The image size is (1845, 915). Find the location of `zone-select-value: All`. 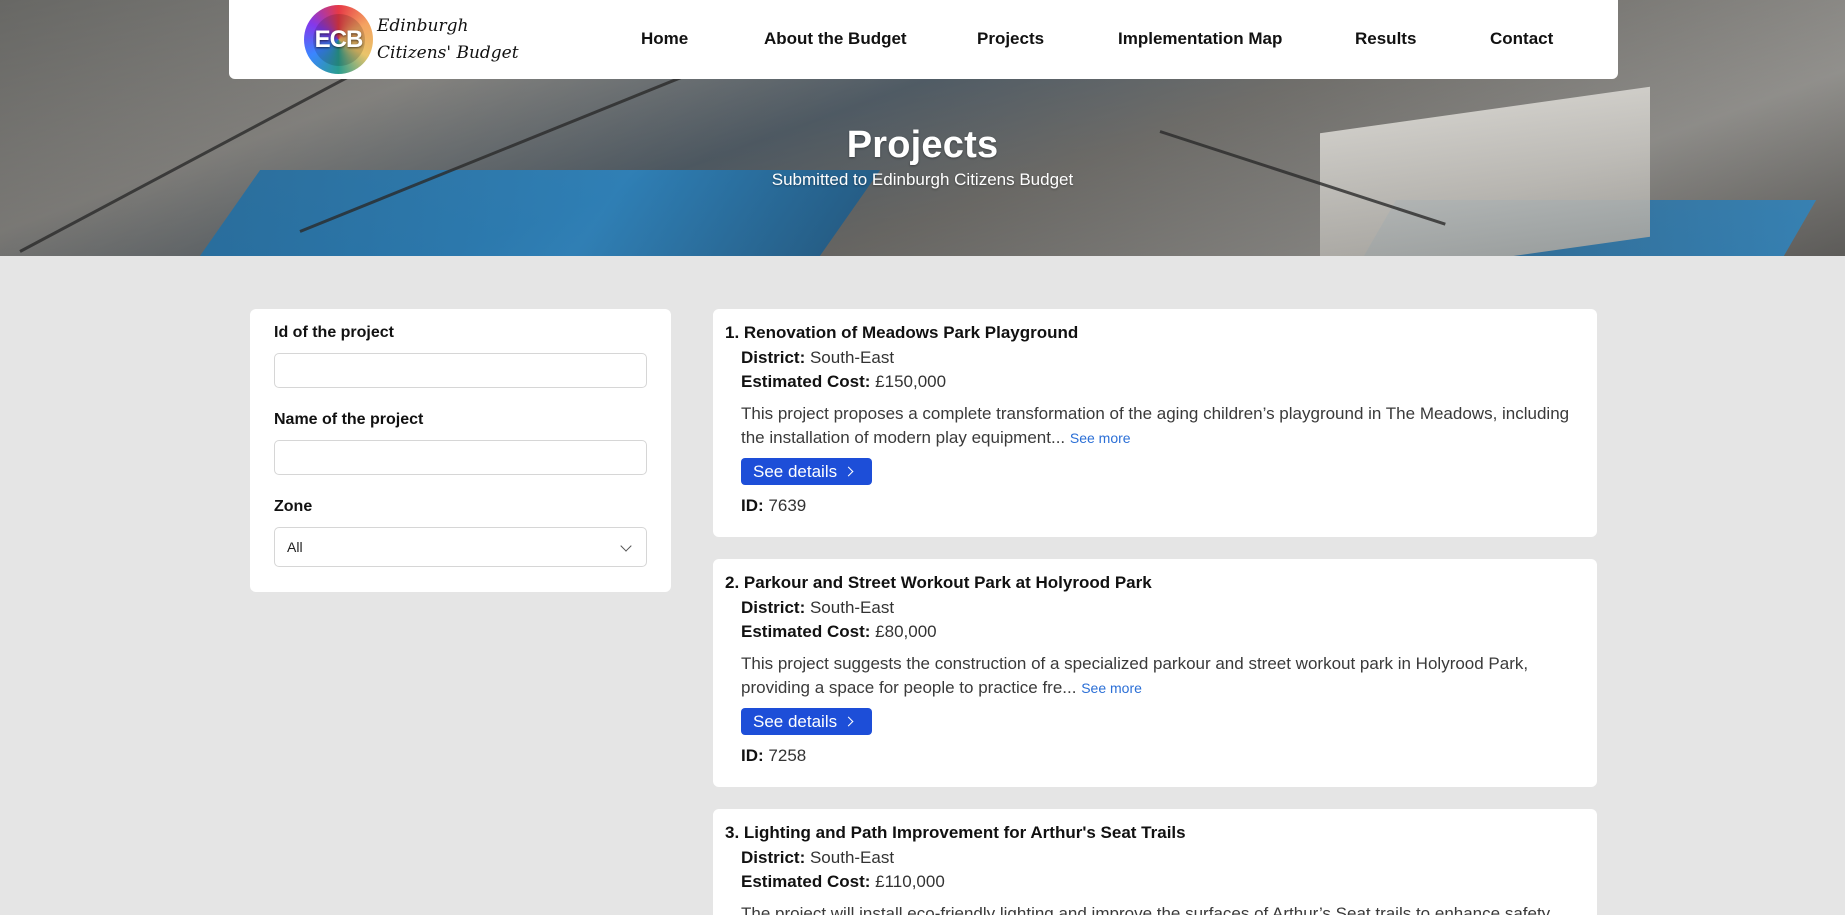

zone-select-value: All is located at coordinates (295, 547).